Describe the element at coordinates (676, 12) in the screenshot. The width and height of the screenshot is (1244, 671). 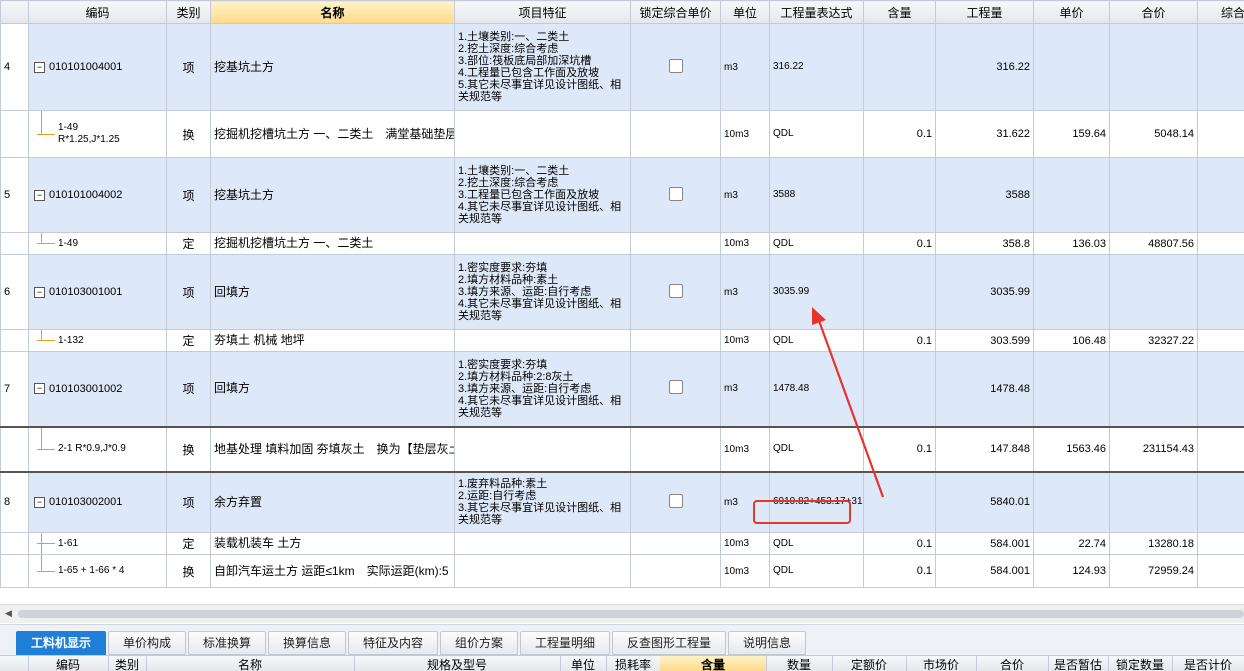
I see `header-lock-price: 锁定综合单价` at that location.